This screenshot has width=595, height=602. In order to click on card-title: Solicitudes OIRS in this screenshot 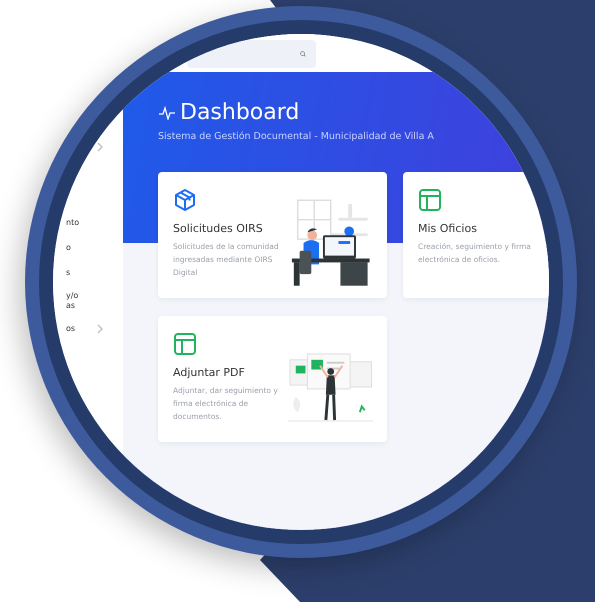, I will do `click(218, 228)`.